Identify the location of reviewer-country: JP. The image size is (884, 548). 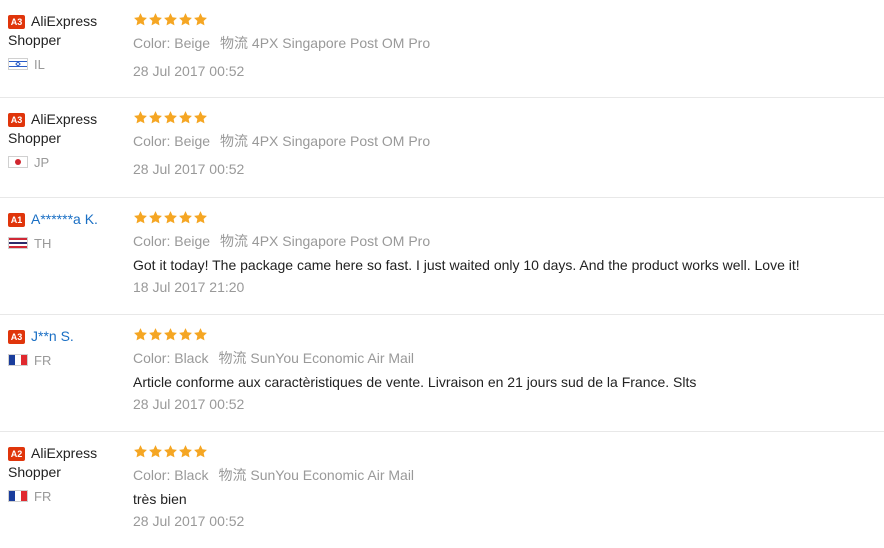
(67, 163).